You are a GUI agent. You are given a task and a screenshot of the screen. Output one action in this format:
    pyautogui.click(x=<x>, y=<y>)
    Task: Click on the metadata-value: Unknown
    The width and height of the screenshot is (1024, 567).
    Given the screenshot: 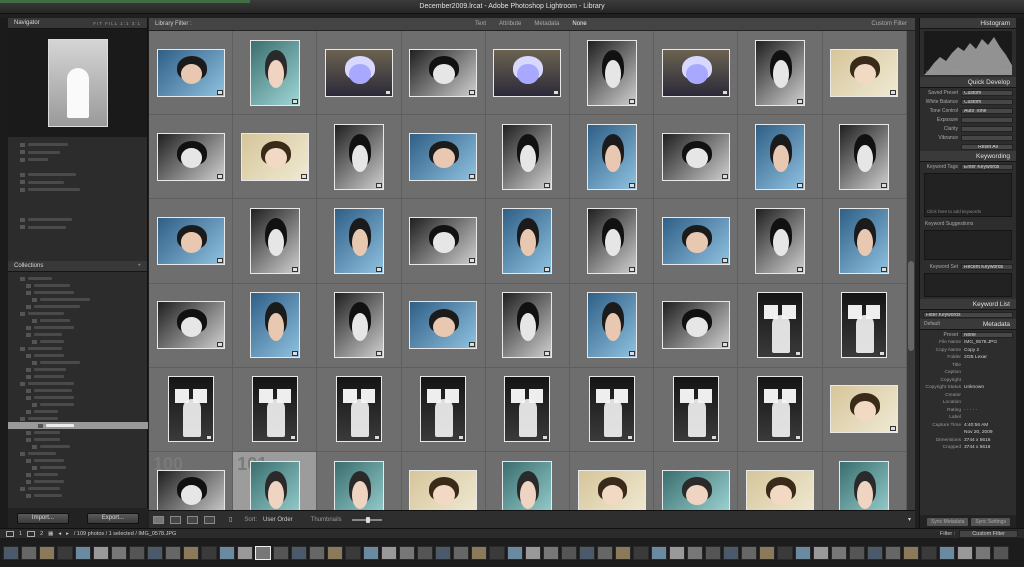 What is the action you would take?
    pyautogui.click(x=974, y=387)
    